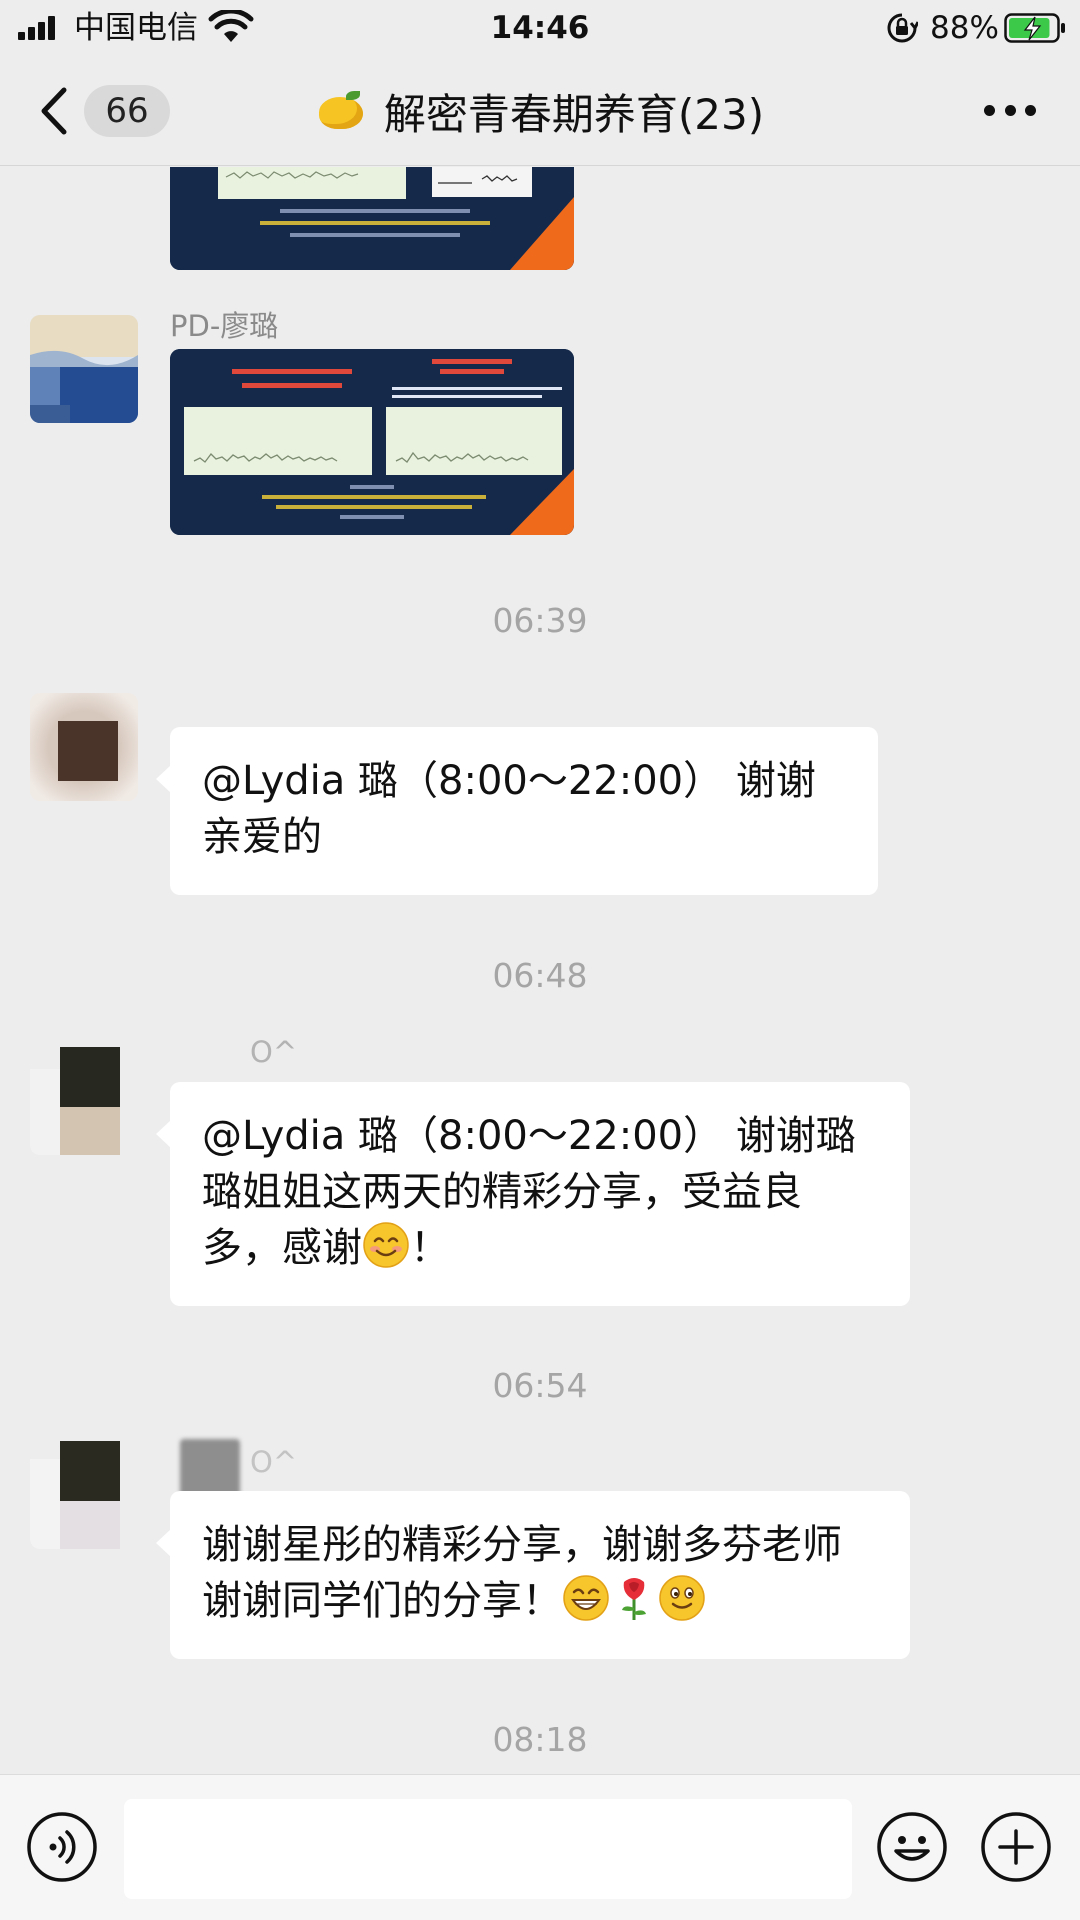 This screenshot has width=1080, height=1920. I want to click on input-bar, so click(540, 1847).